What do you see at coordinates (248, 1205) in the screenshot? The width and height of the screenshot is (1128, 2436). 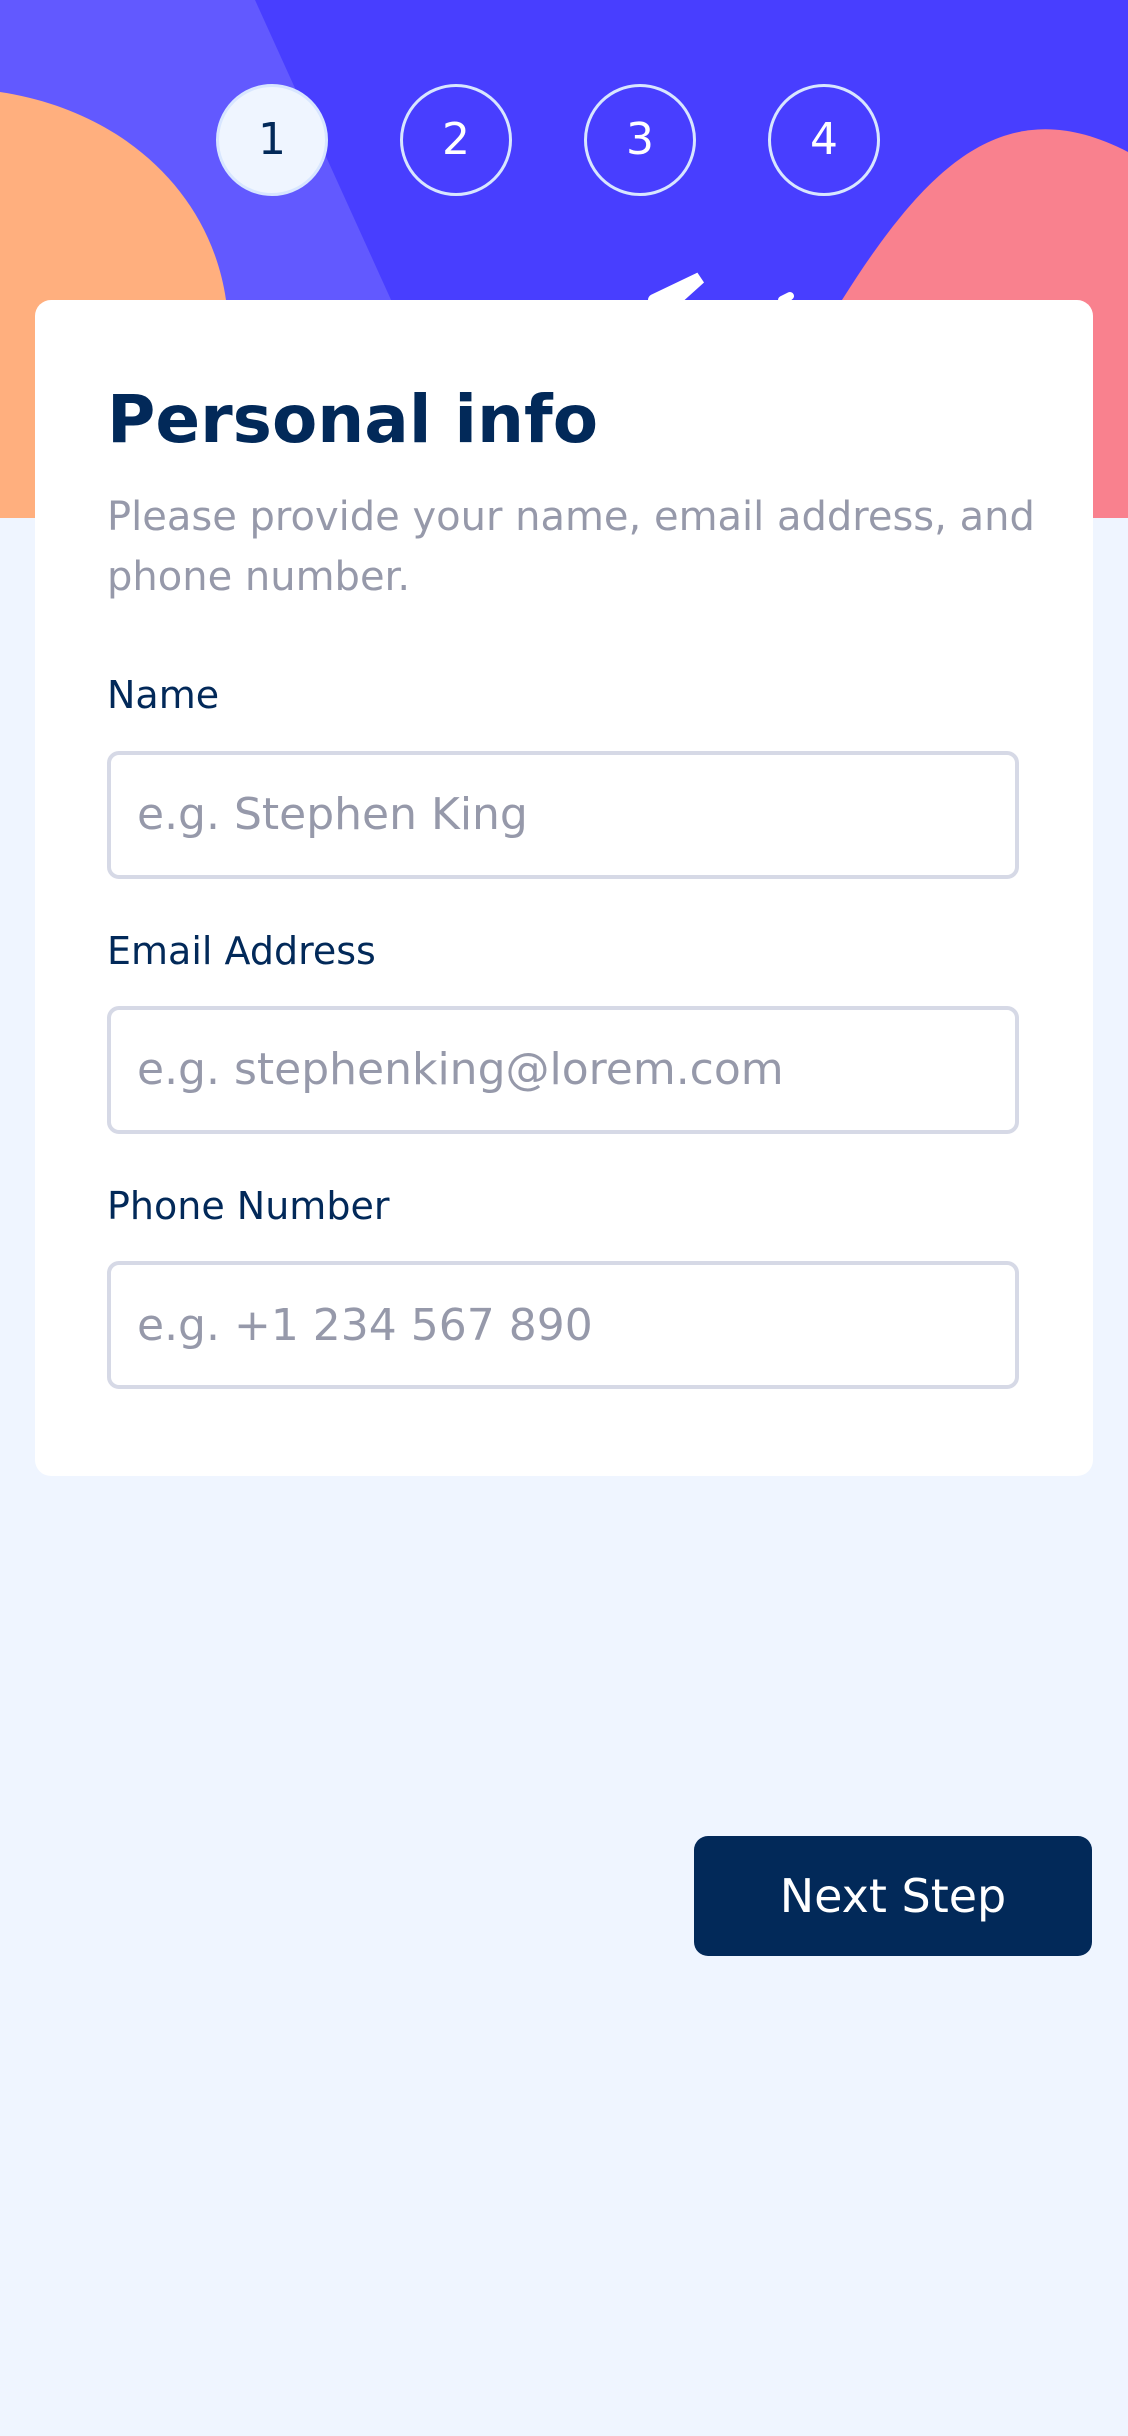 I see `phone-label: Phone Number` at bounding box center [248, 1205].